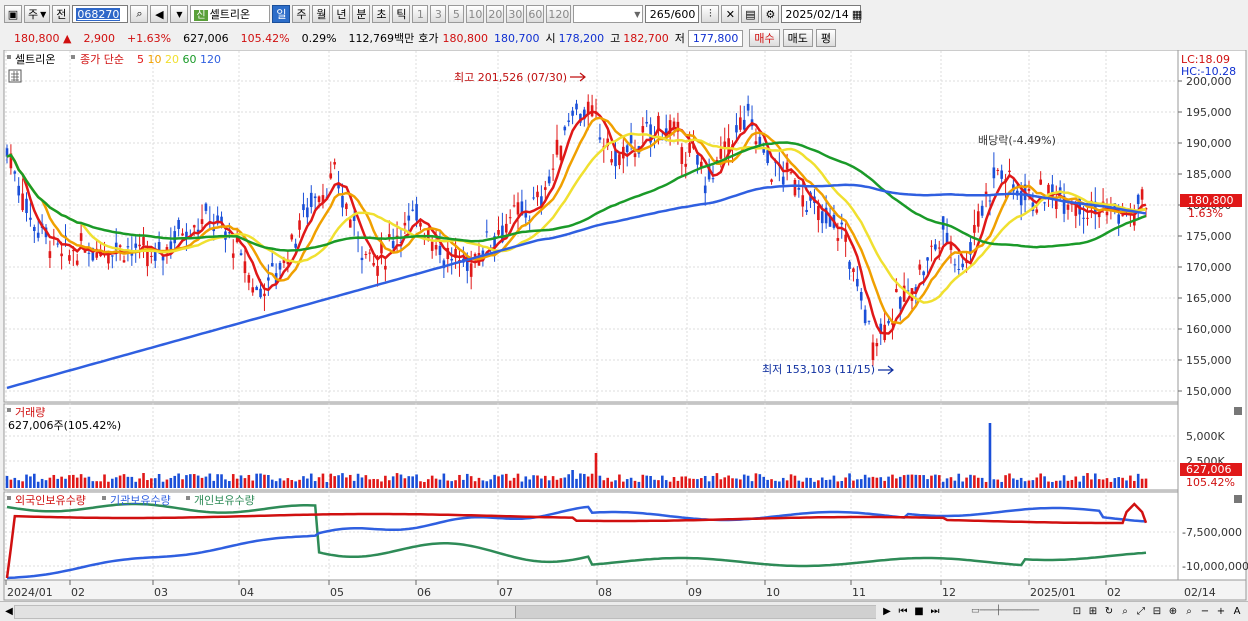 This screenshot has height=621, width=1248. Describe the element at coordinates (535, 14) in the screenshot. I see `interval-button: 60` at that location.